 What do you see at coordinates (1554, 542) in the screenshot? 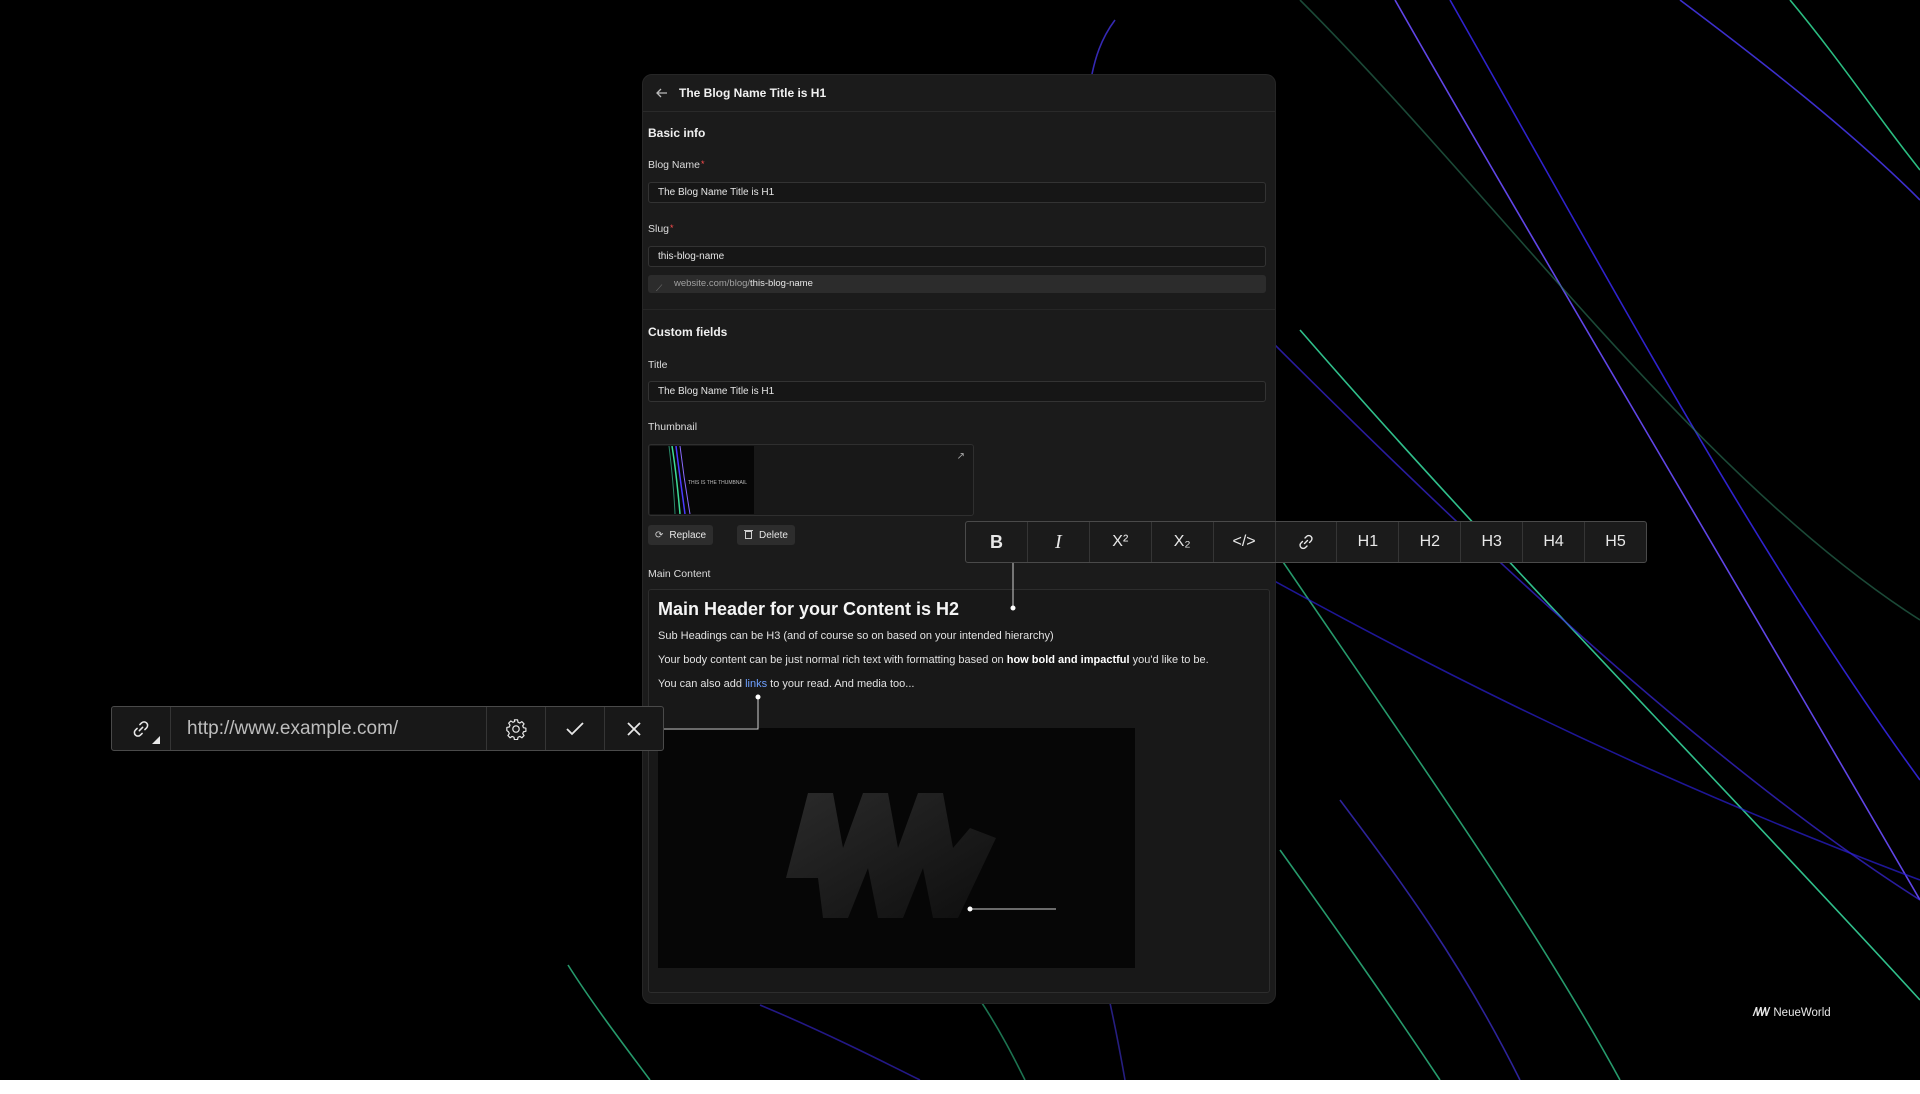
I see `heading4-icon: H4` at bounding box center [1554, 542].